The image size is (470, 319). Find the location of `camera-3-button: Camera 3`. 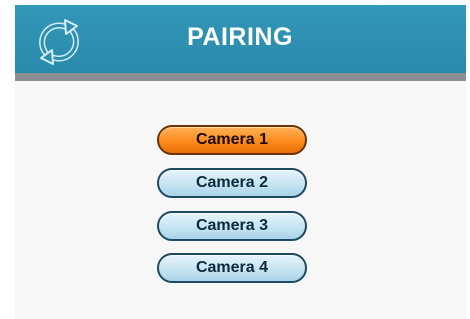

camera-3-button: Camera 3 is located at coordinates (232, 226).